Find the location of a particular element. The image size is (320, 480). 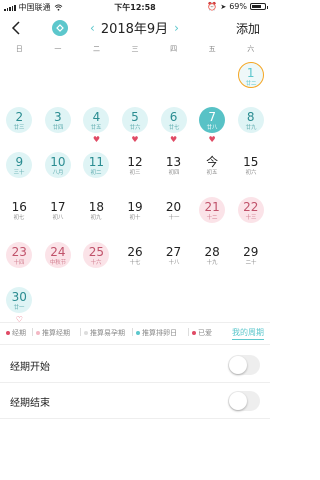

calendar-day: 9 三十 is located at coordinates (19, 165).